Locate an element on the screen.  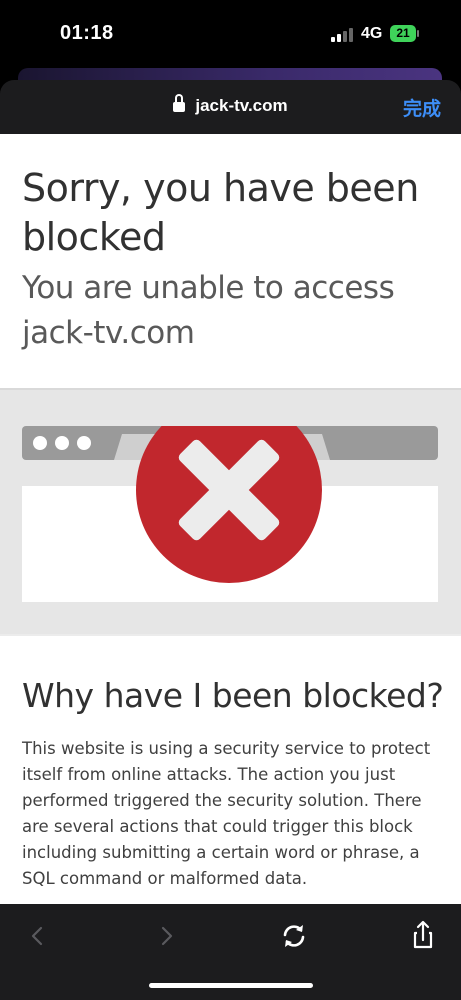
why-heading: Why have I been blocked? is located at coordinates (233, 695).